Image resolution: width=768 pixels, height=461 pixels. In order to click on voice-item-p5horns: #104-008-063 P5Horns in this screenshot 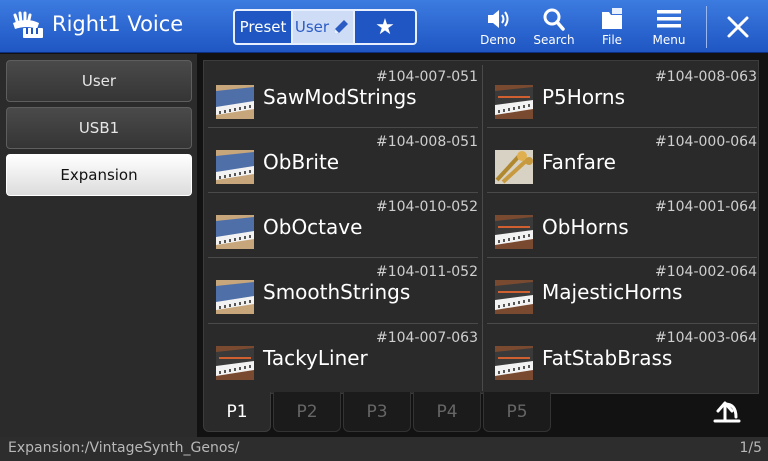, I will do `click(623, 95)`.